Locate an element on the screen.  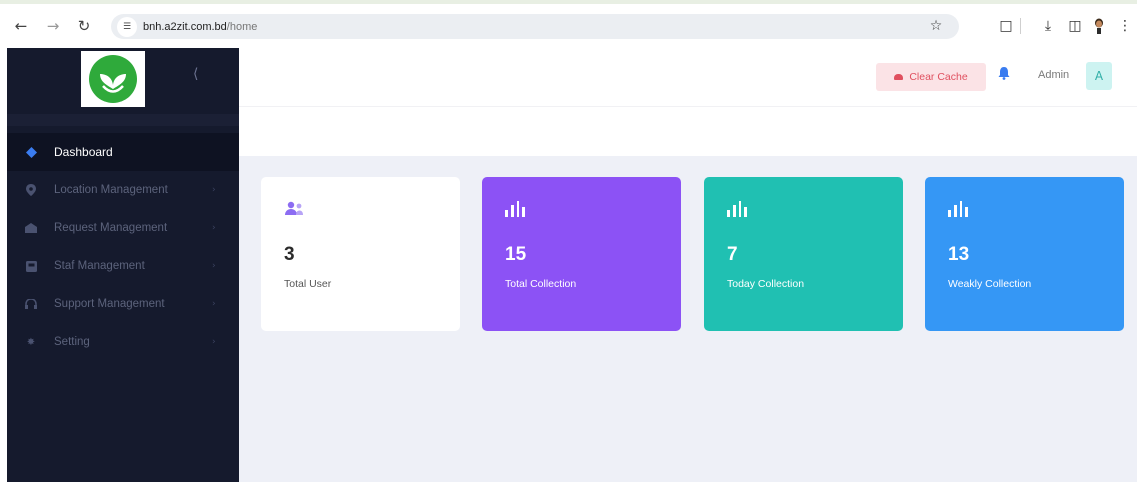
sidebar-item-label: Setting is located at coordinates (72, 342).